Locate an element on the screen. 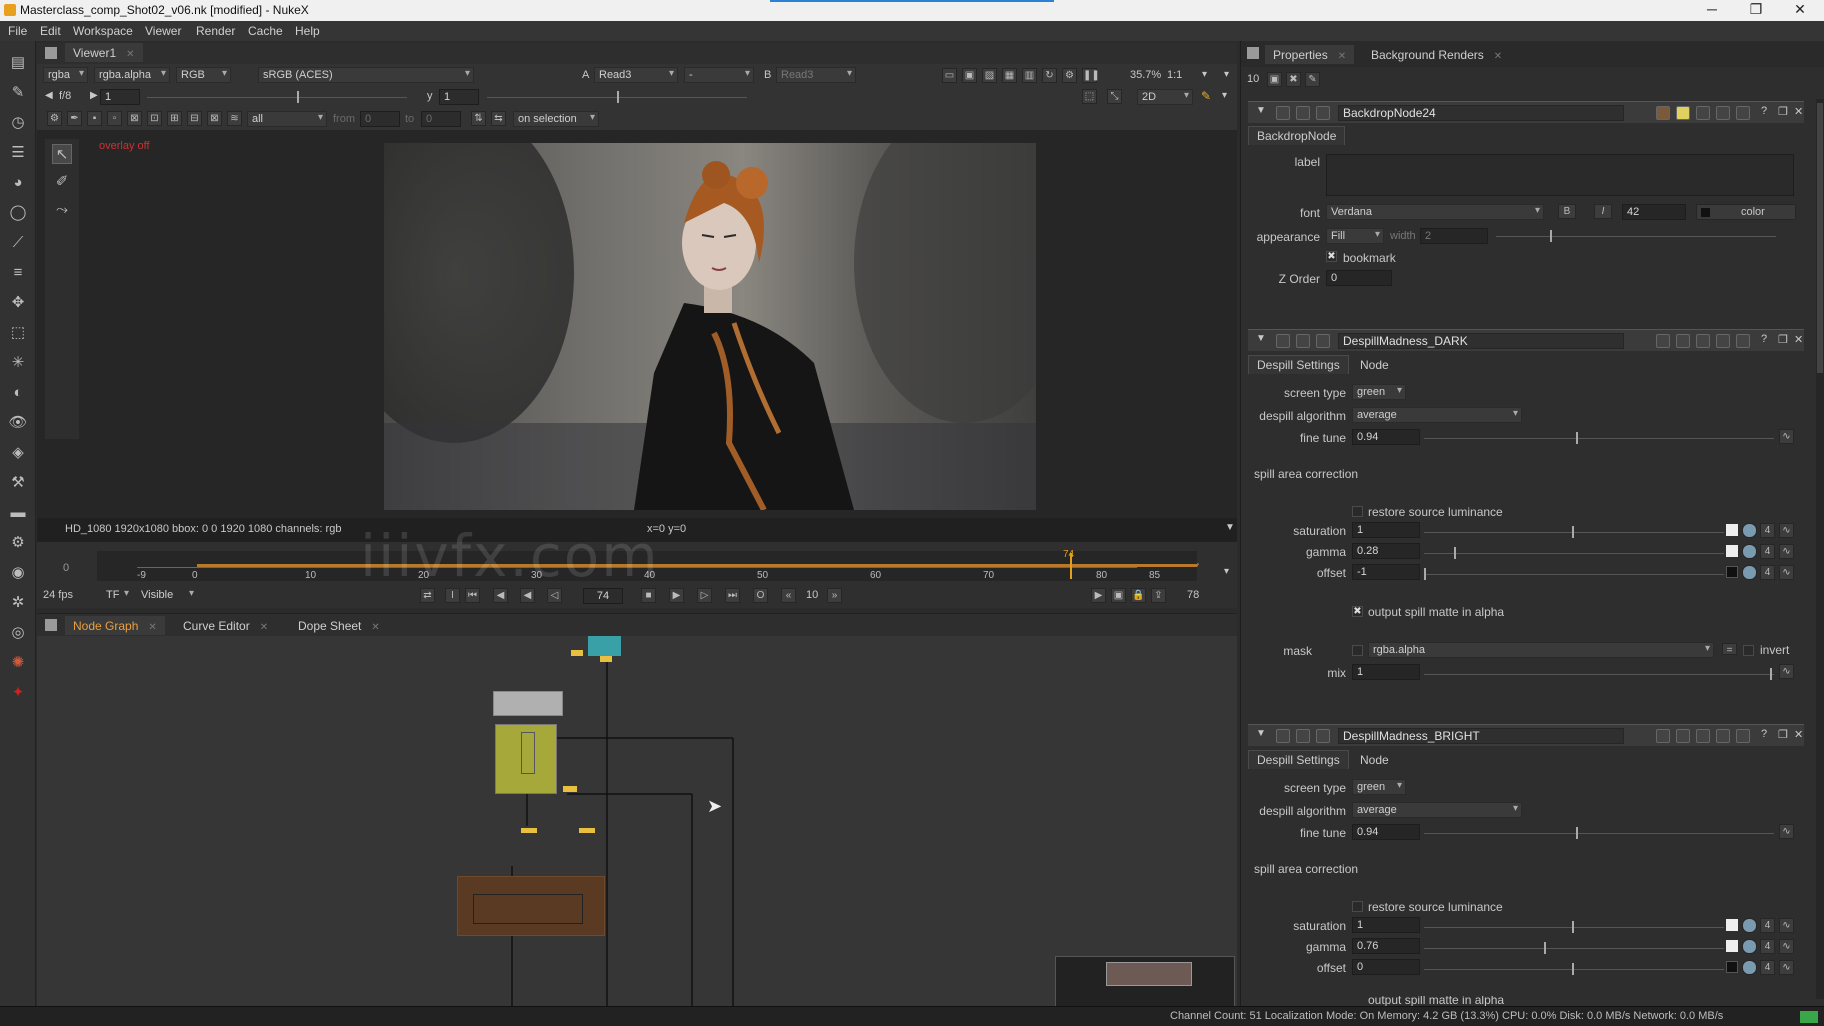  panel-menu-icon is located at coordinates (1253, 53).